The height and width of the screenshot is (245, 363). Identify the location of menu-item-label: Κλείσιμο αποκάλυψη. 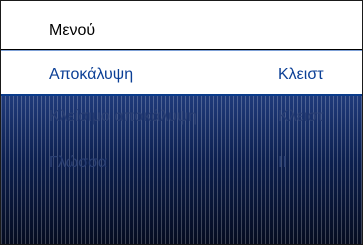
(123, 116).